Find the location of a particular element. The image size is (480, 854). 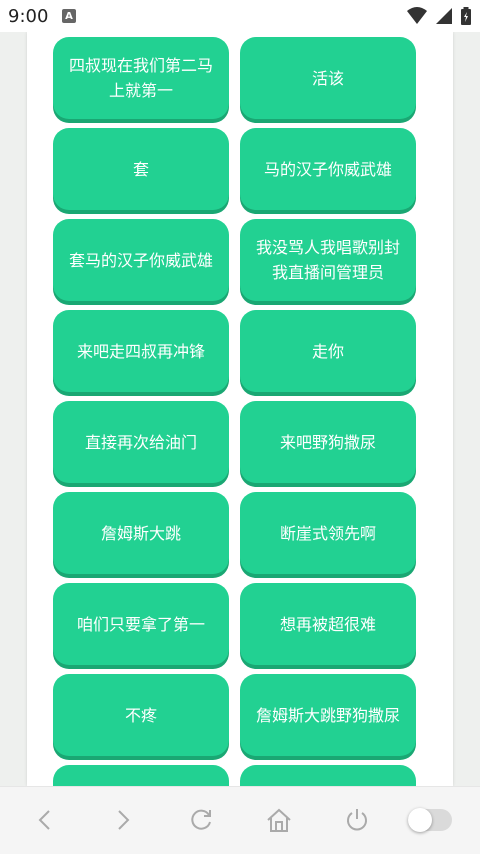

refresh-button is located at coordinates (201, 820).